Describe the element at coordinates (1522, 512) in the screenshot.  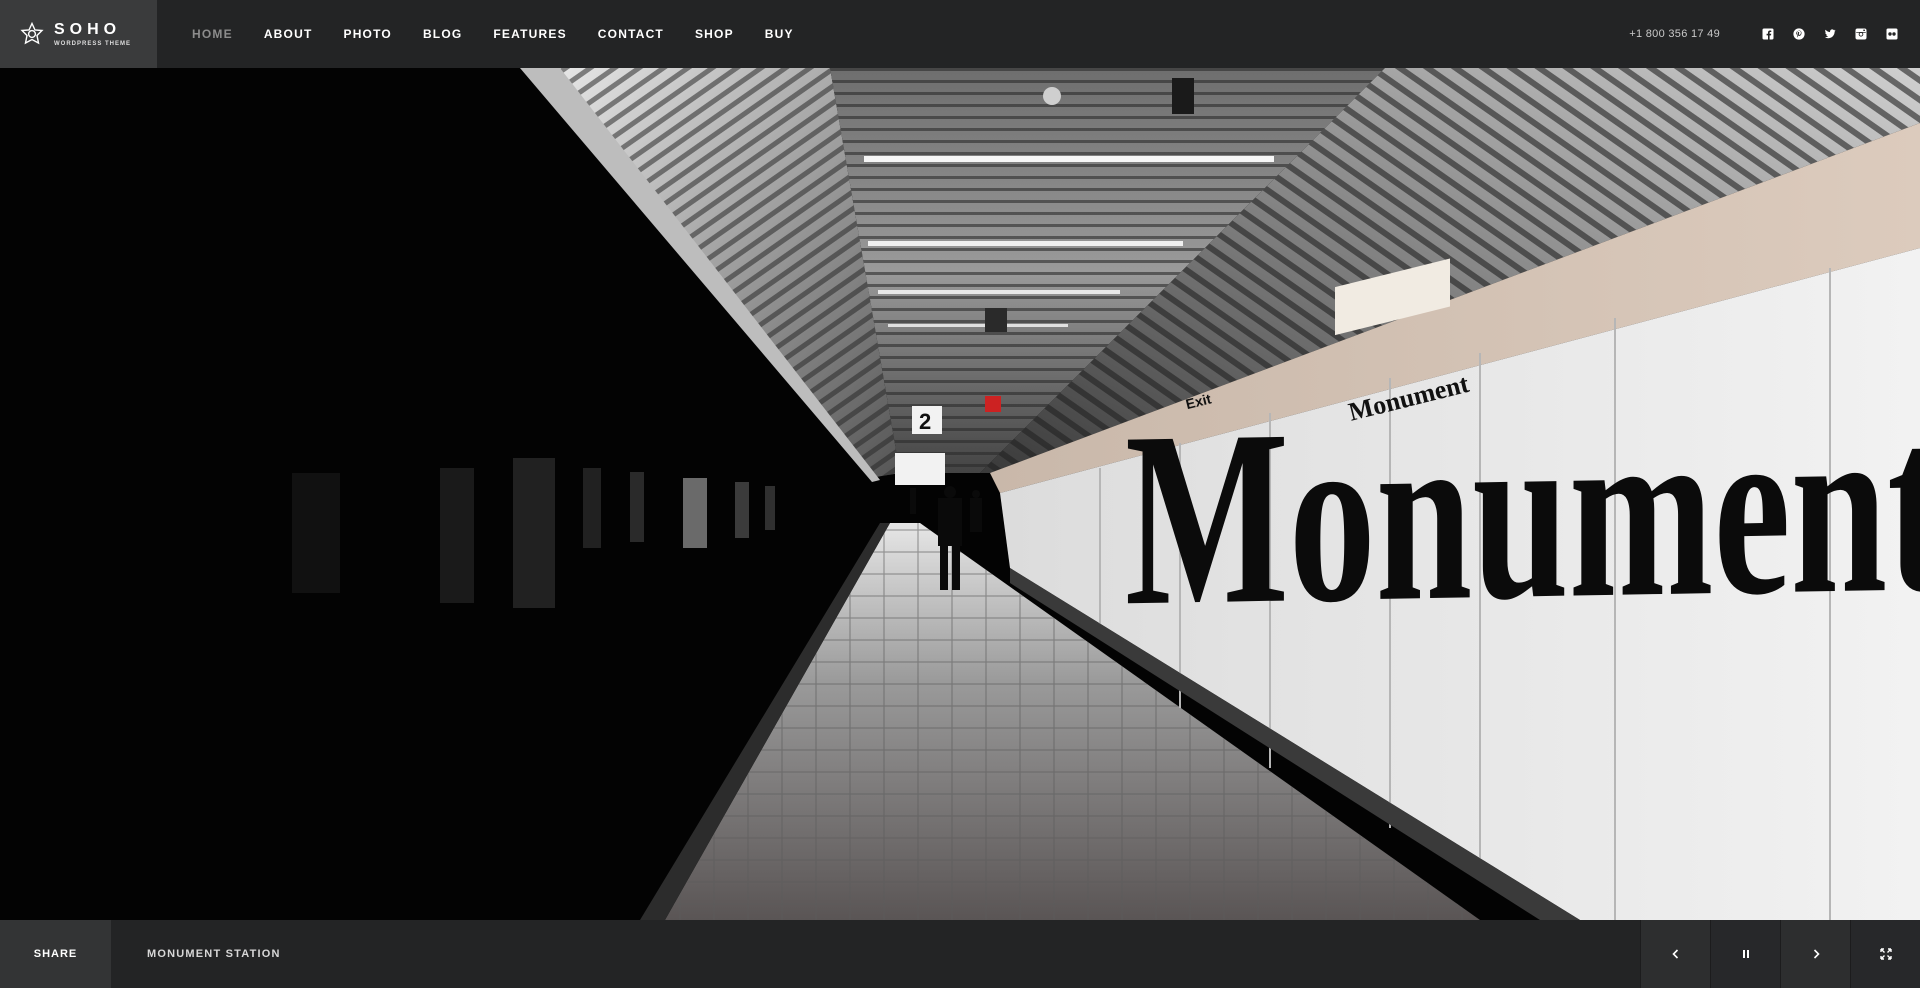
I see `wall-monument-lettering: Monument` at that location.